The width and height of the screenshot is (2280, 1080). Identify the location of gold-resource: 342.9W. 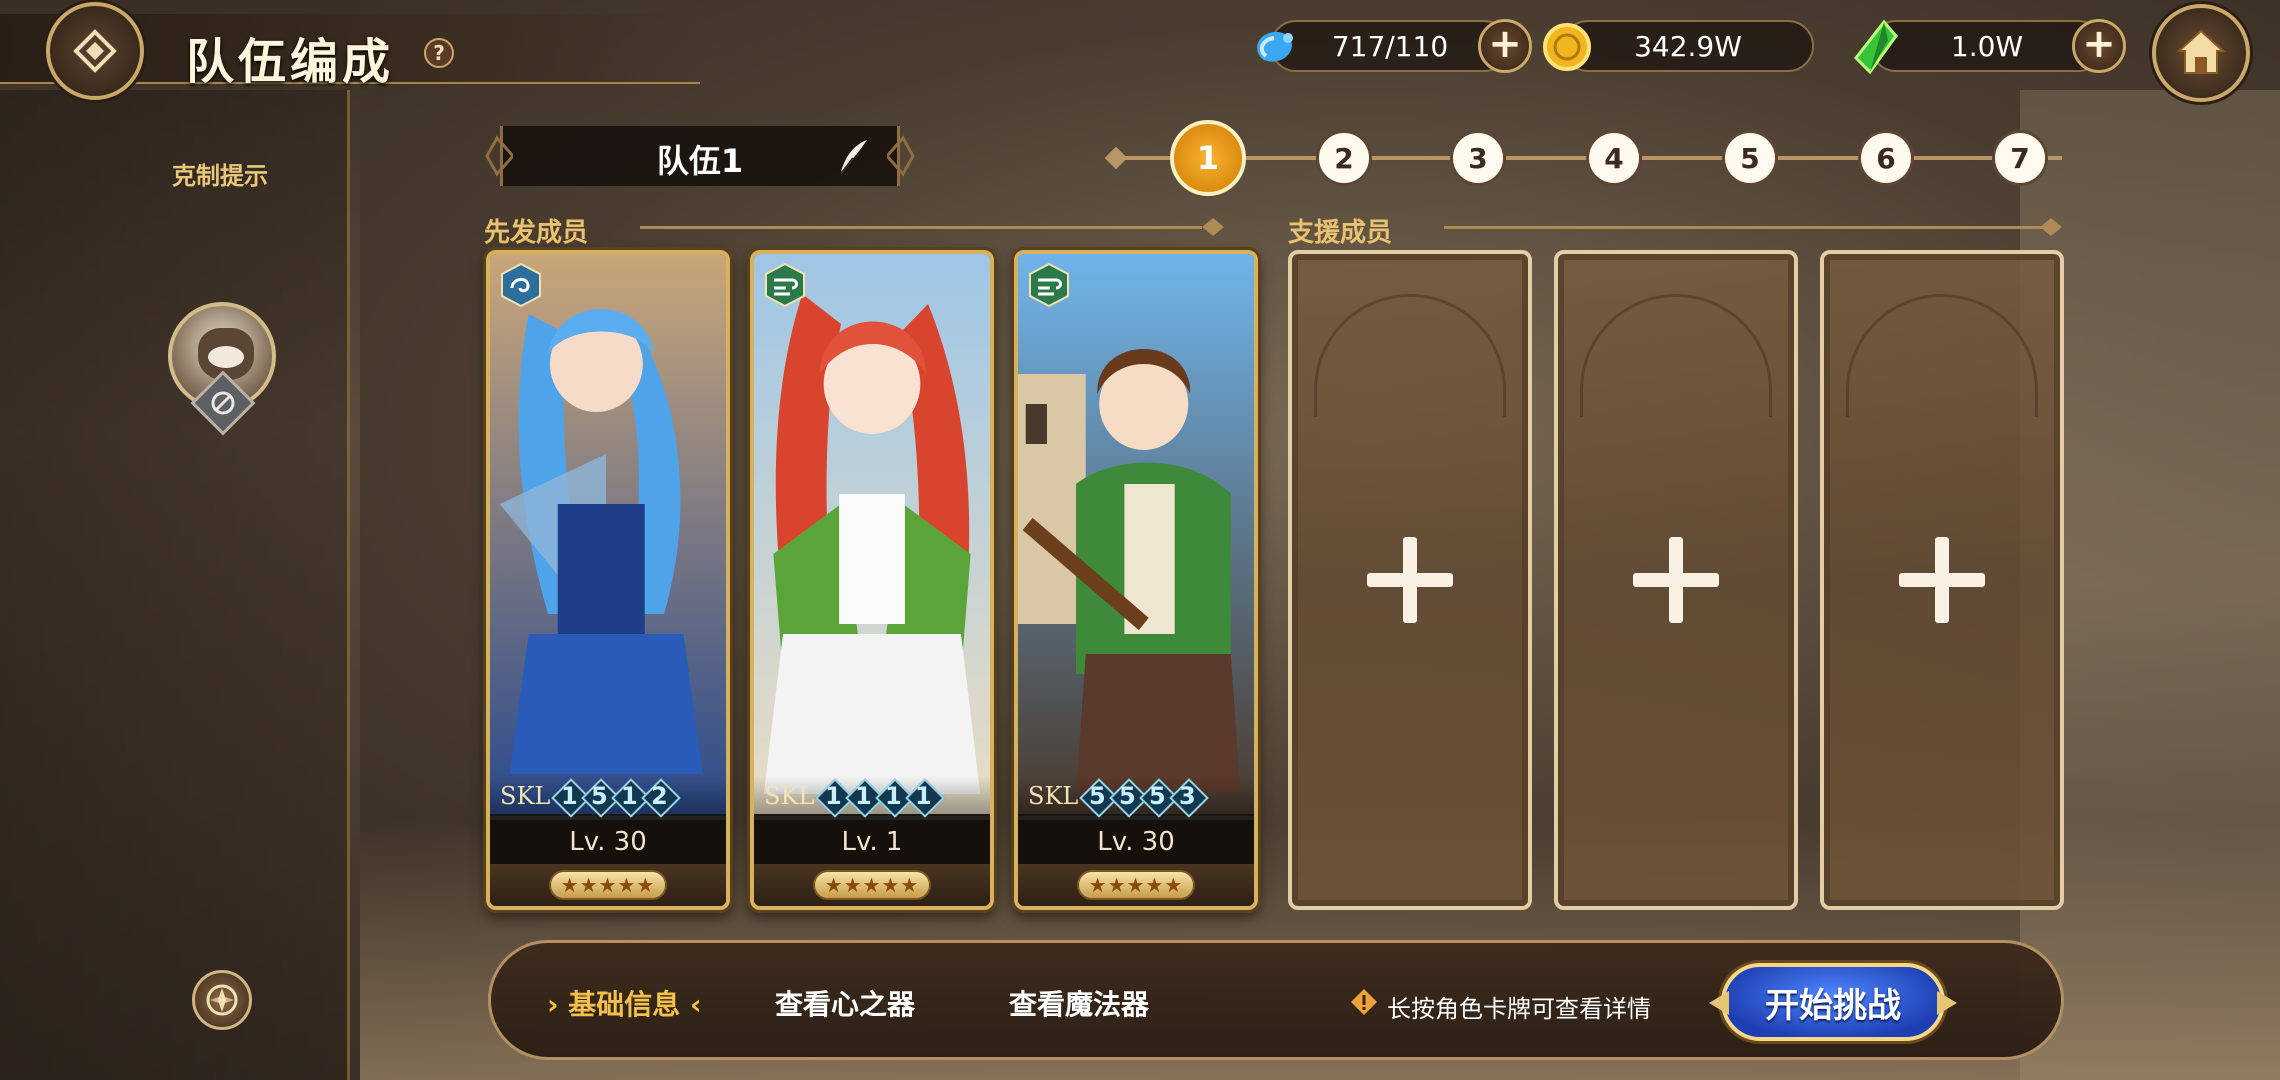
(1678, 46).